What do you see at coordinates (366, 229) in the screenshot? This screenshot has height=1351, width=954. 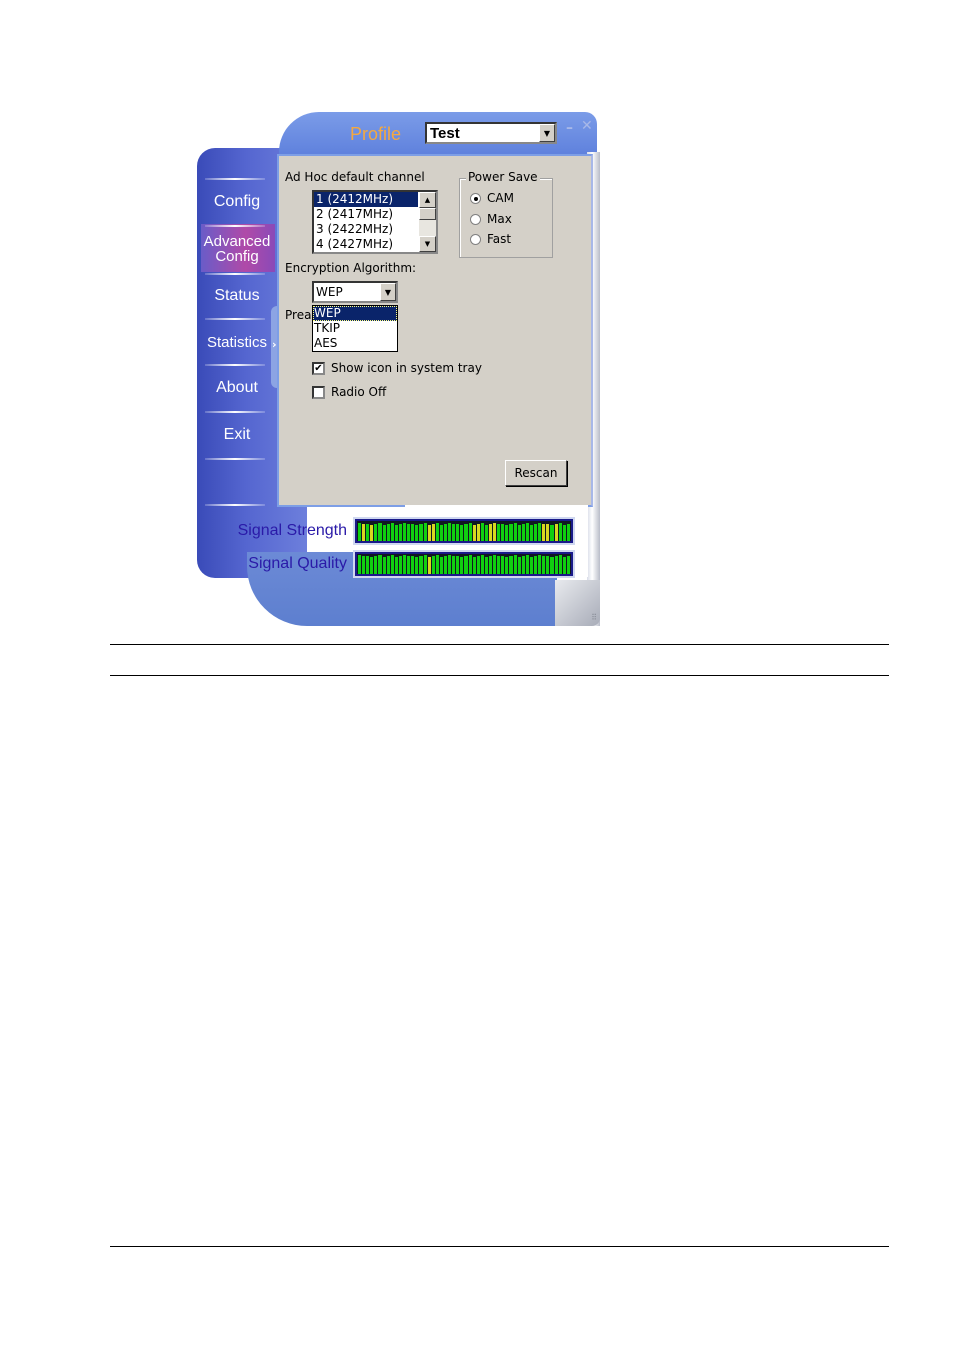 I see `channel-option: 3 (2422MHz)` at bounding box center [366, 229].